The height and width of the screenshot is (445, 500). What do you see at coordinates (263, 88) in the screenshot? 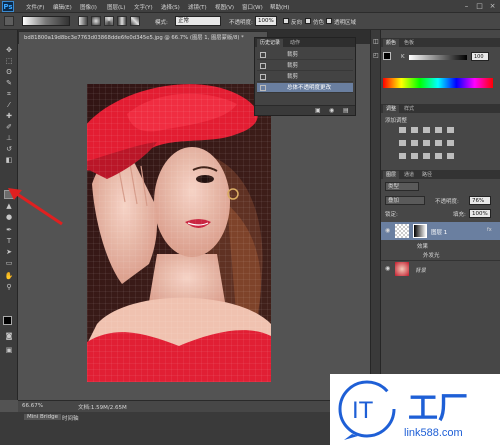
I see `history-state-icon` at bounding box center [263, 88].